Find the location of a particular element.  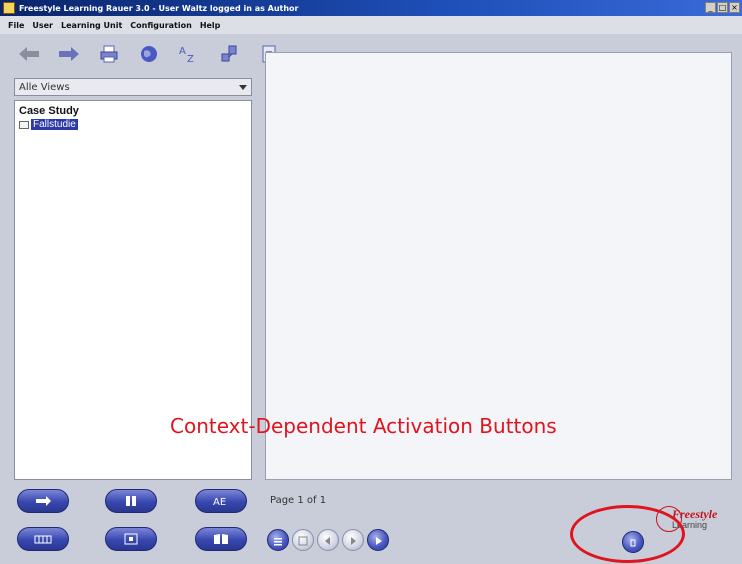

arrow-left-icon is located at coordinates (328, 540).